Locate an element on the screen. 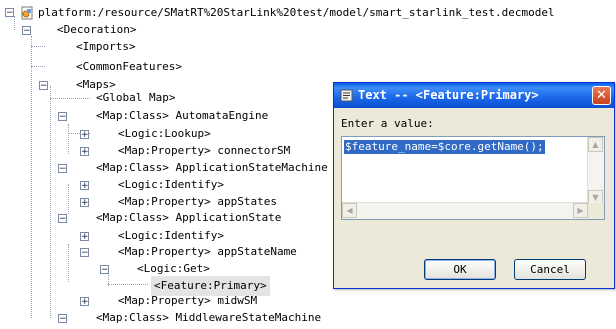 This screenshot has height=329, width=616. tree-node-label: <CommonFeatures> is located at coordinates (129, 66).